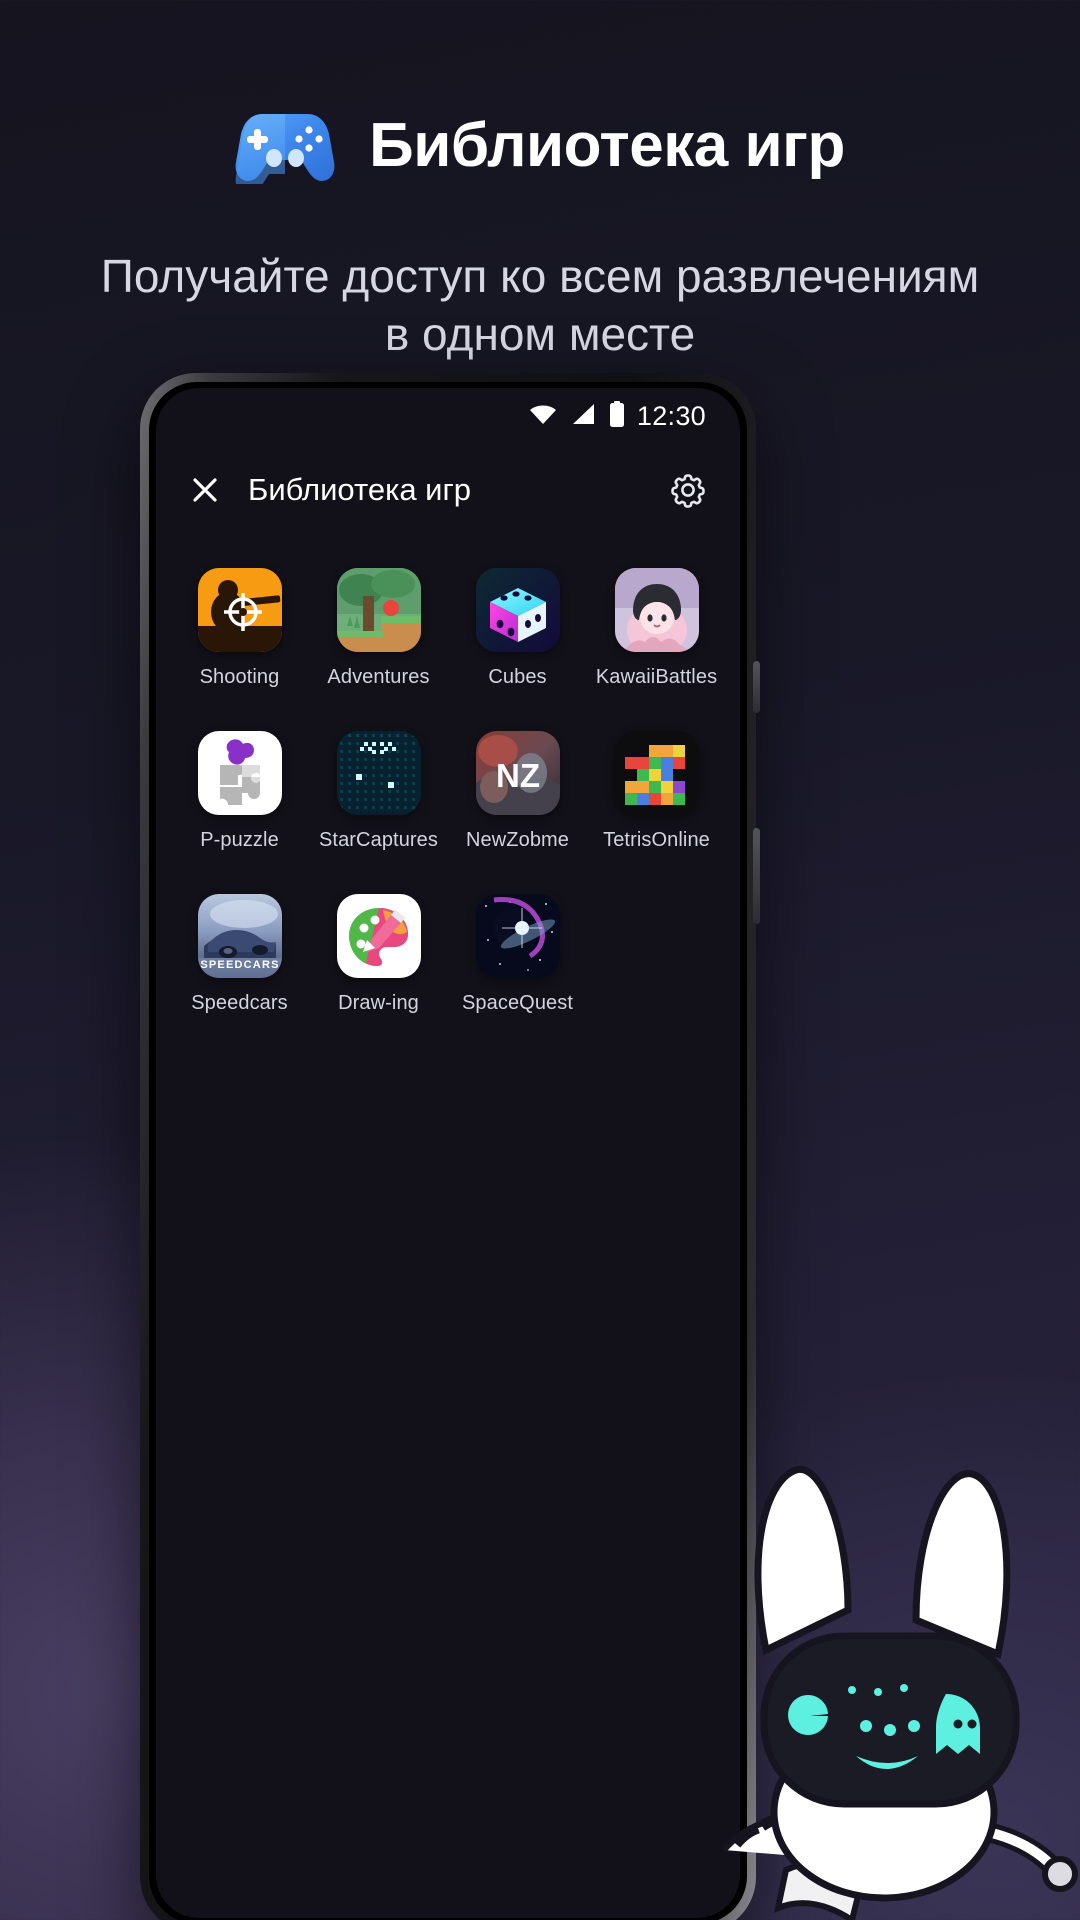  What do you see at coordinates (517, 610) in the screenshot?
I see `cubes-game-icon` at bounding box center [517, 610].